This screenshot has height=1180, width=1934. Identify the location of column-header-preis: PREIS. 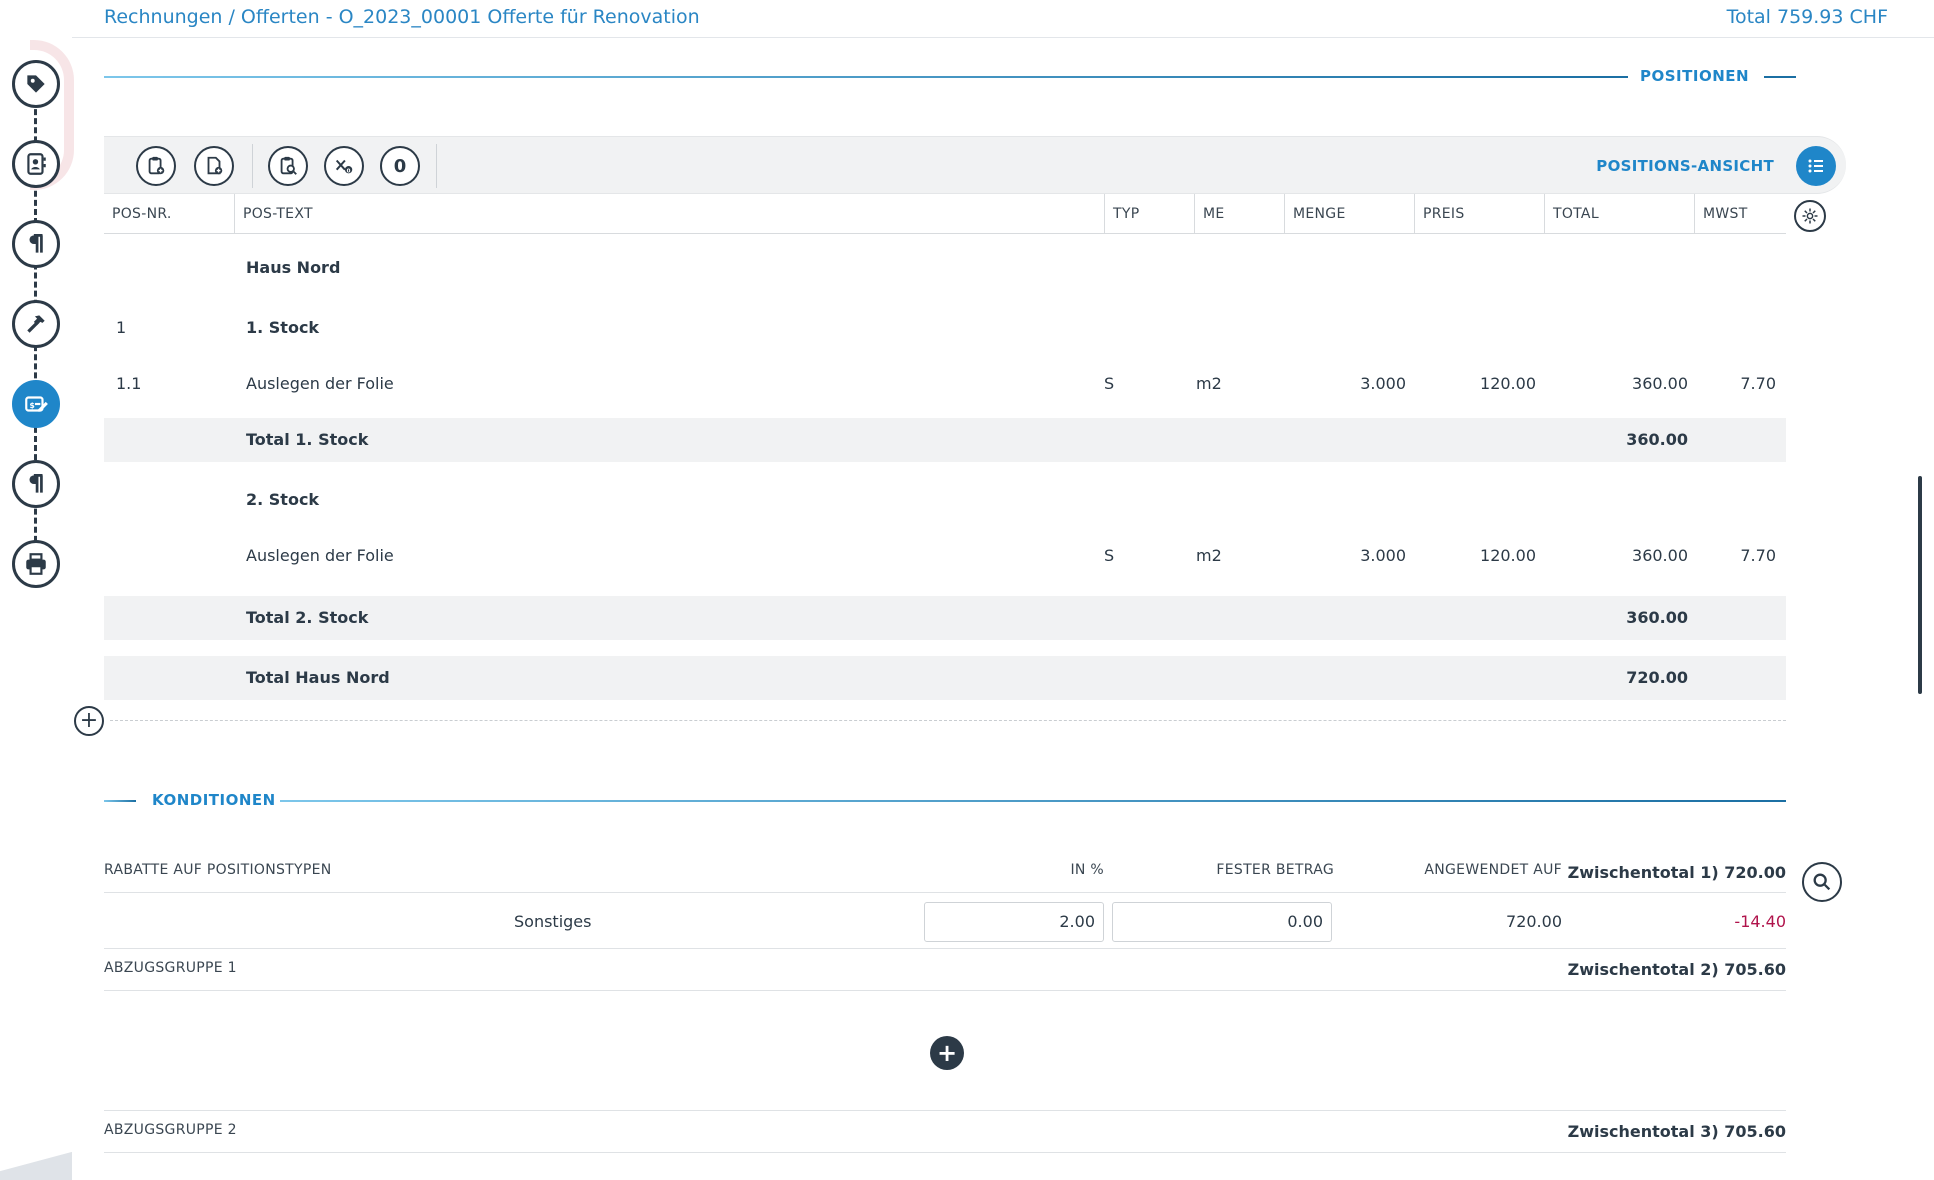
(1479, 214).